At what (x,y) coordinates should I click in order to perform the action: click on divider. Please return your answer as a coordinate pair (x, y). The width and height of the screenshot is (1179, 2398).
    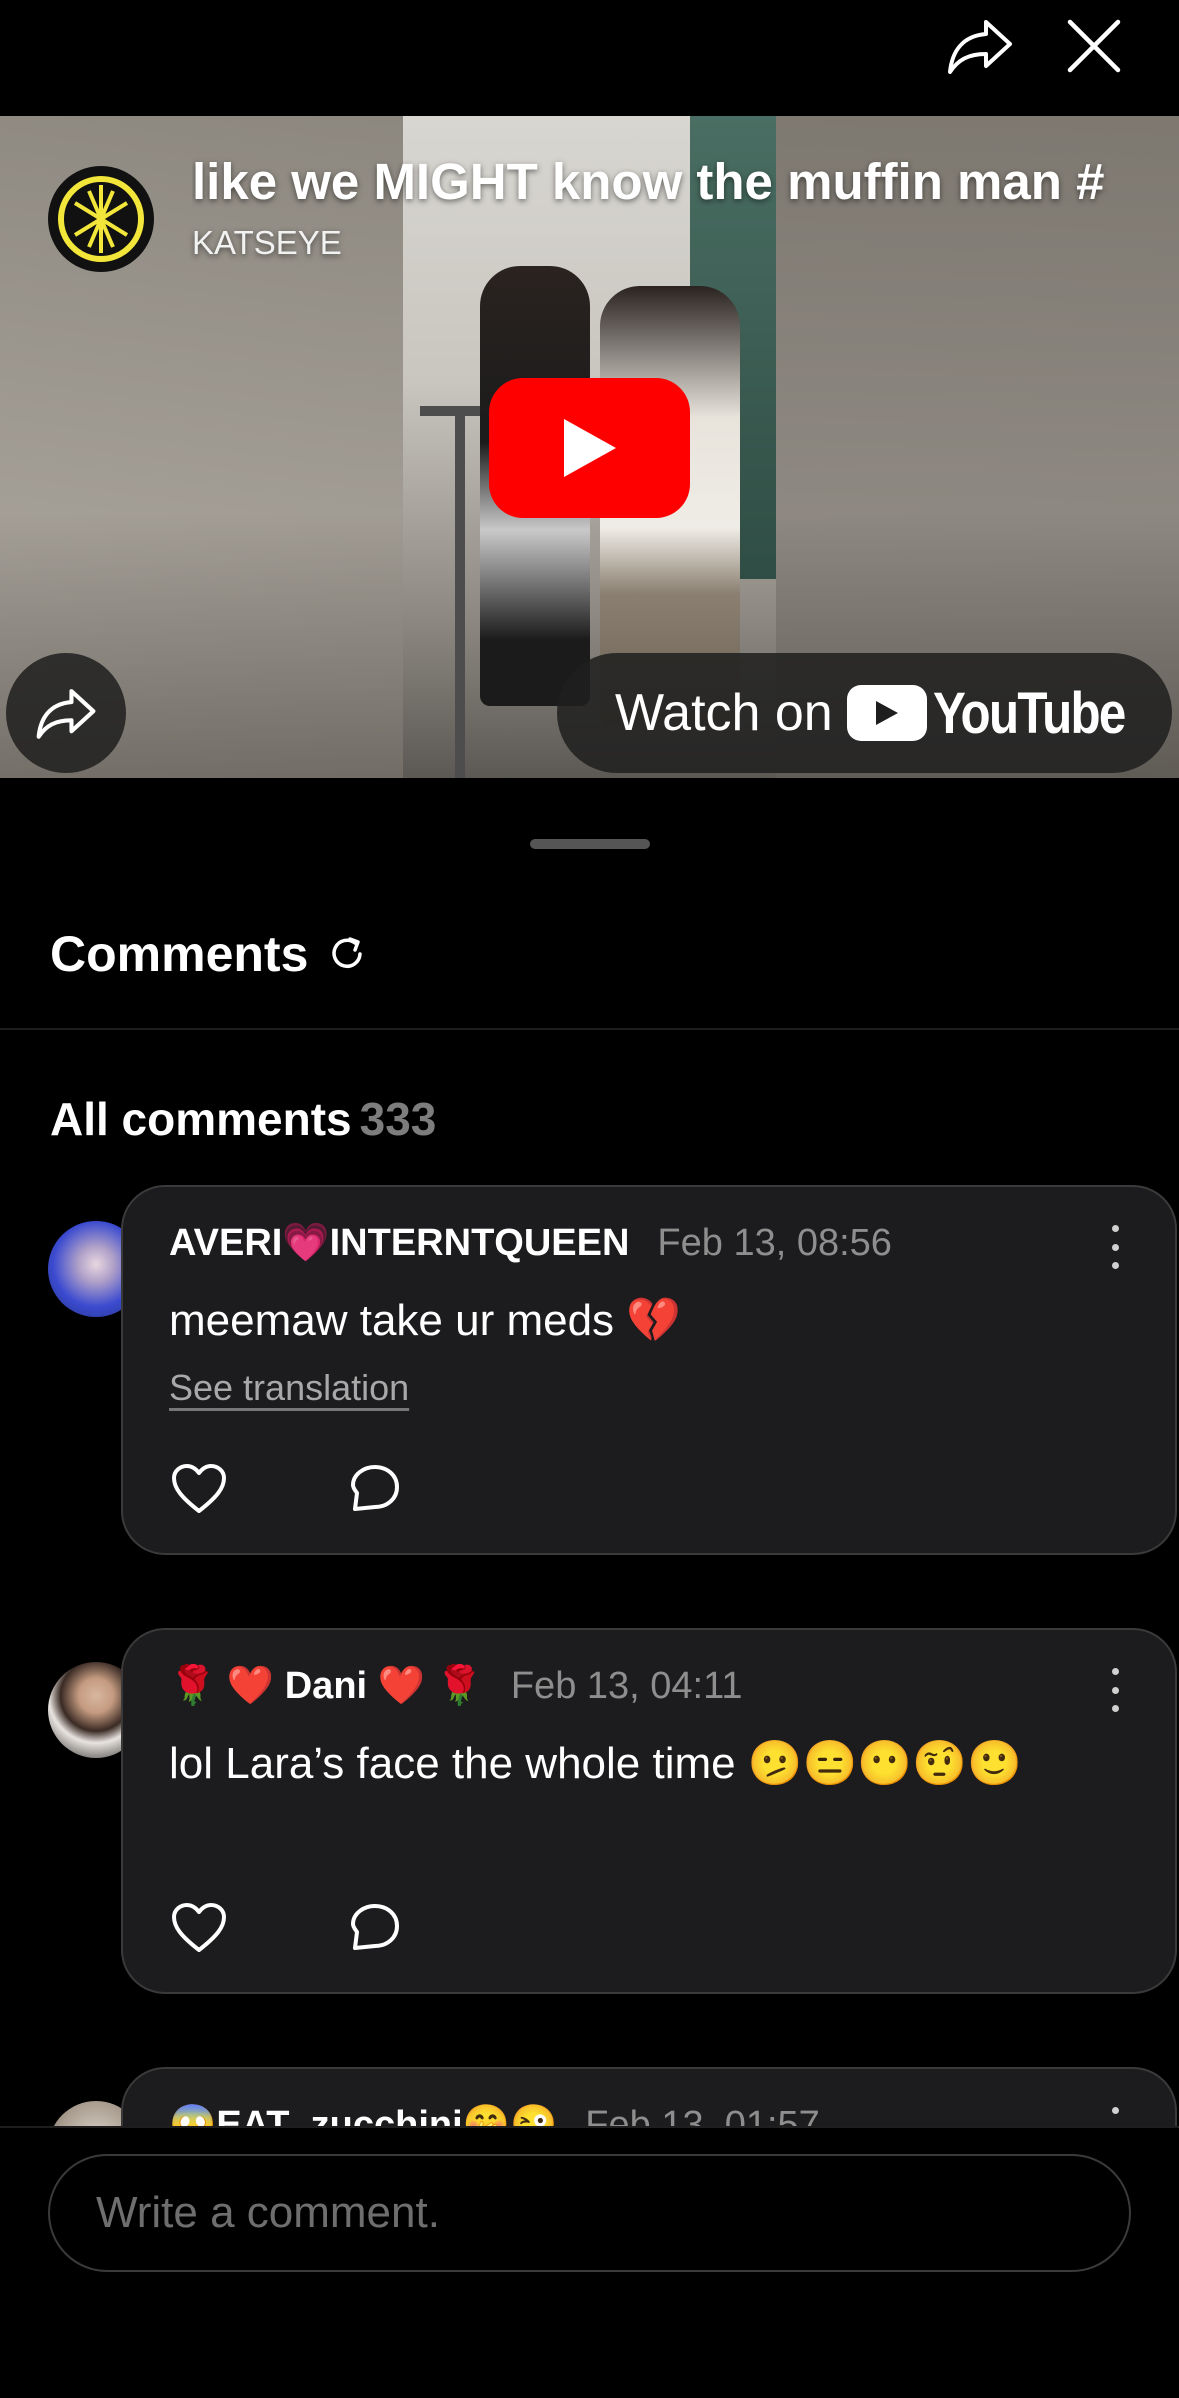
    Looking at the image, I should click on (589, 1029).